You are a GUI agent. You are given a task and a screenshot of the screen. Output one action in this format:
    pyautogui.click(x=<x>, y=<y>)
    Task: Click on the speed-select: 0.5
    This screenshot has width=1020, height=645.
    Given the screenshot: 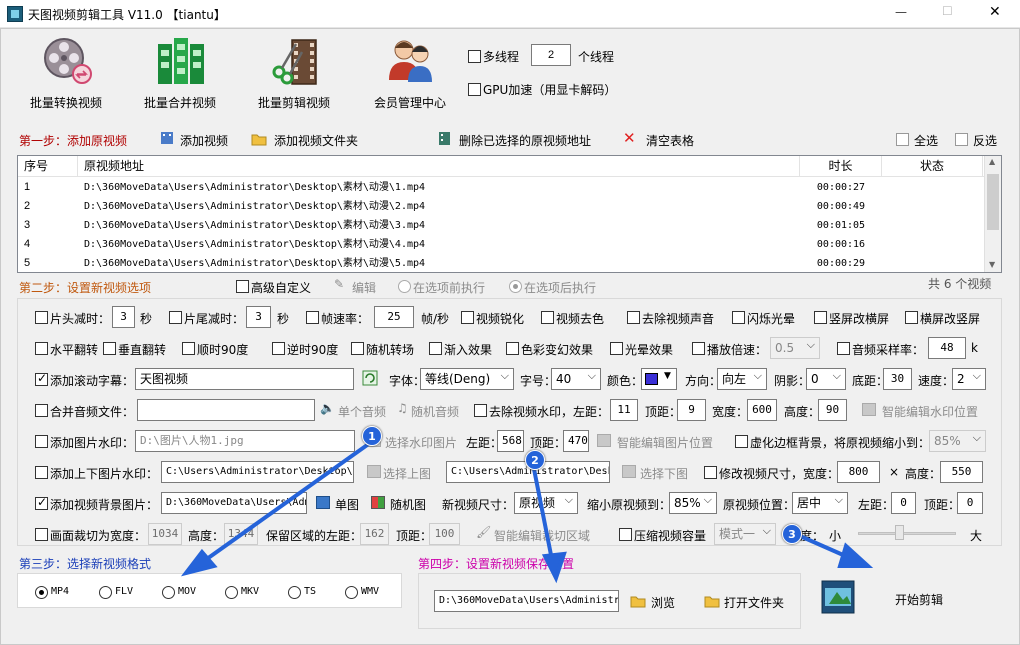 What is the action you would take?
    pyautogui.click(x=795, y=348)
    